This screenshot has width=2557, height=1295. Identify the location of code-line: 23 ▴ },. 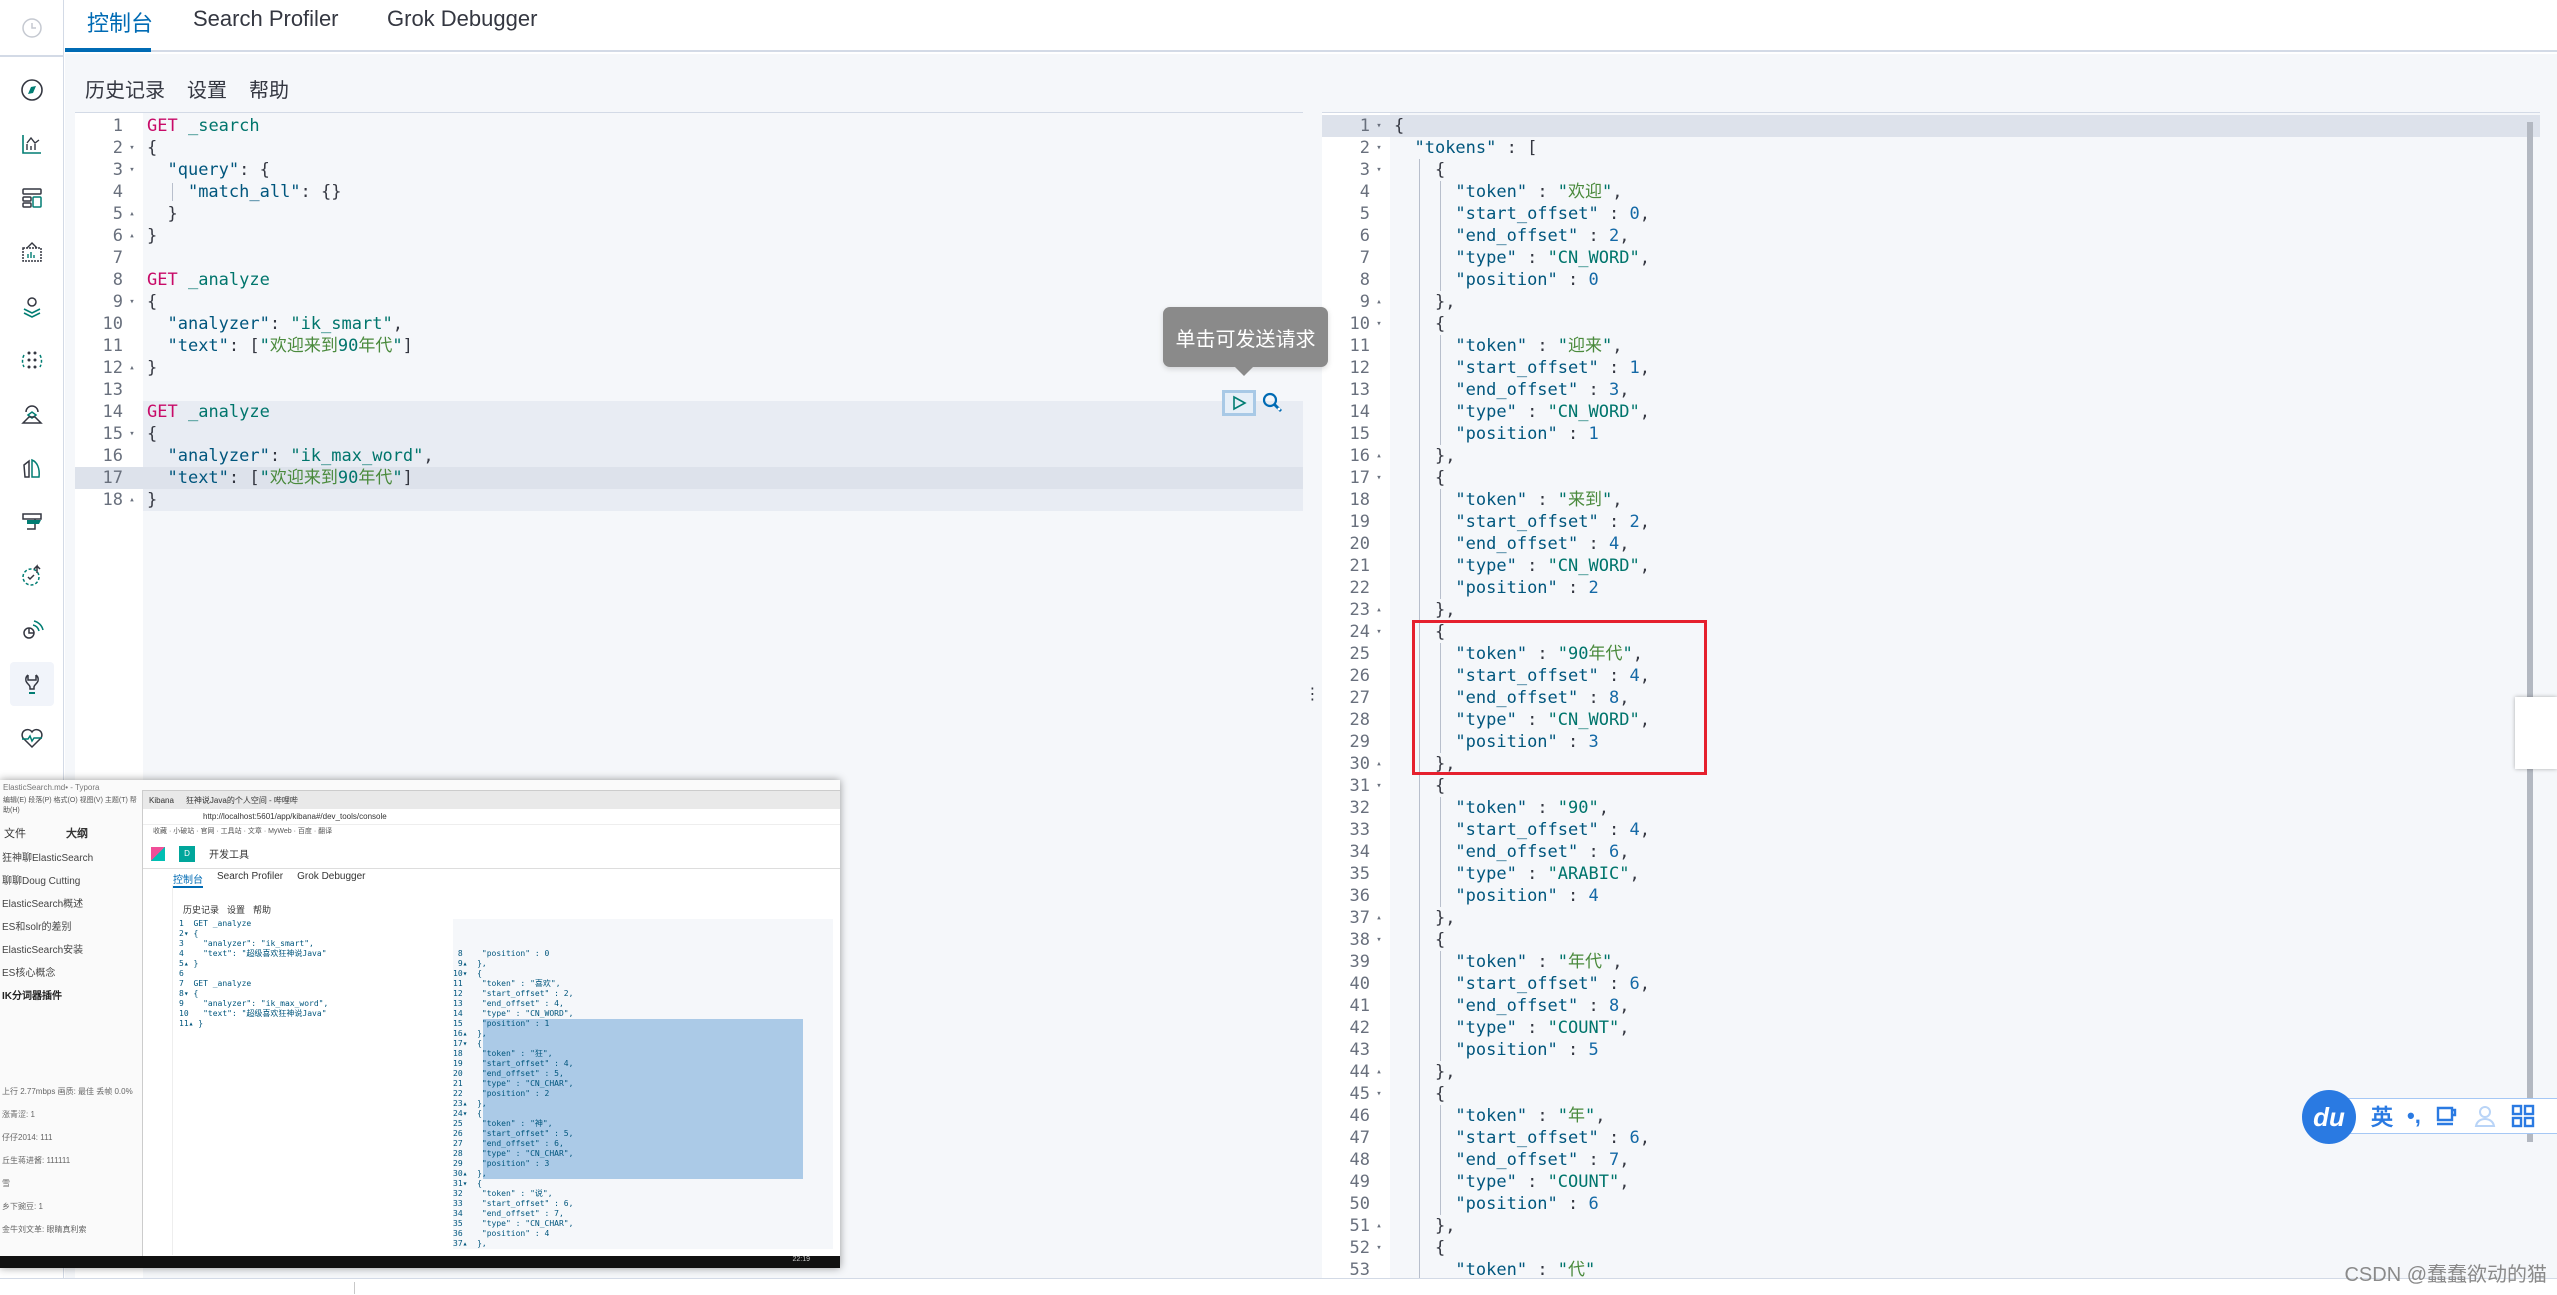
(1931, 610).